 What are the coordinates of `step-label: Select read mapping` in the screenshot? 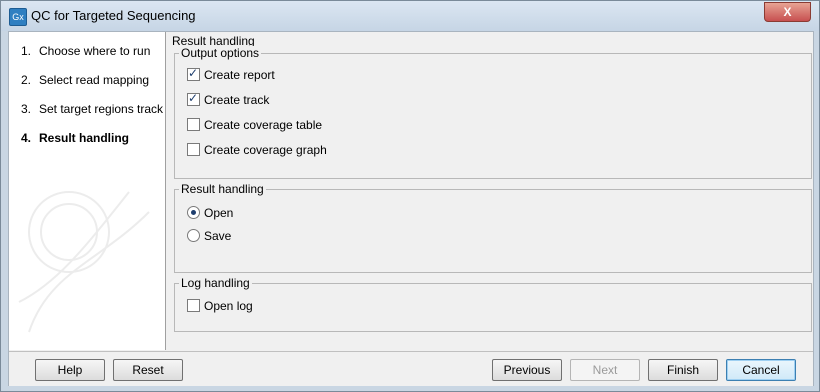 It's located at (94, 80).